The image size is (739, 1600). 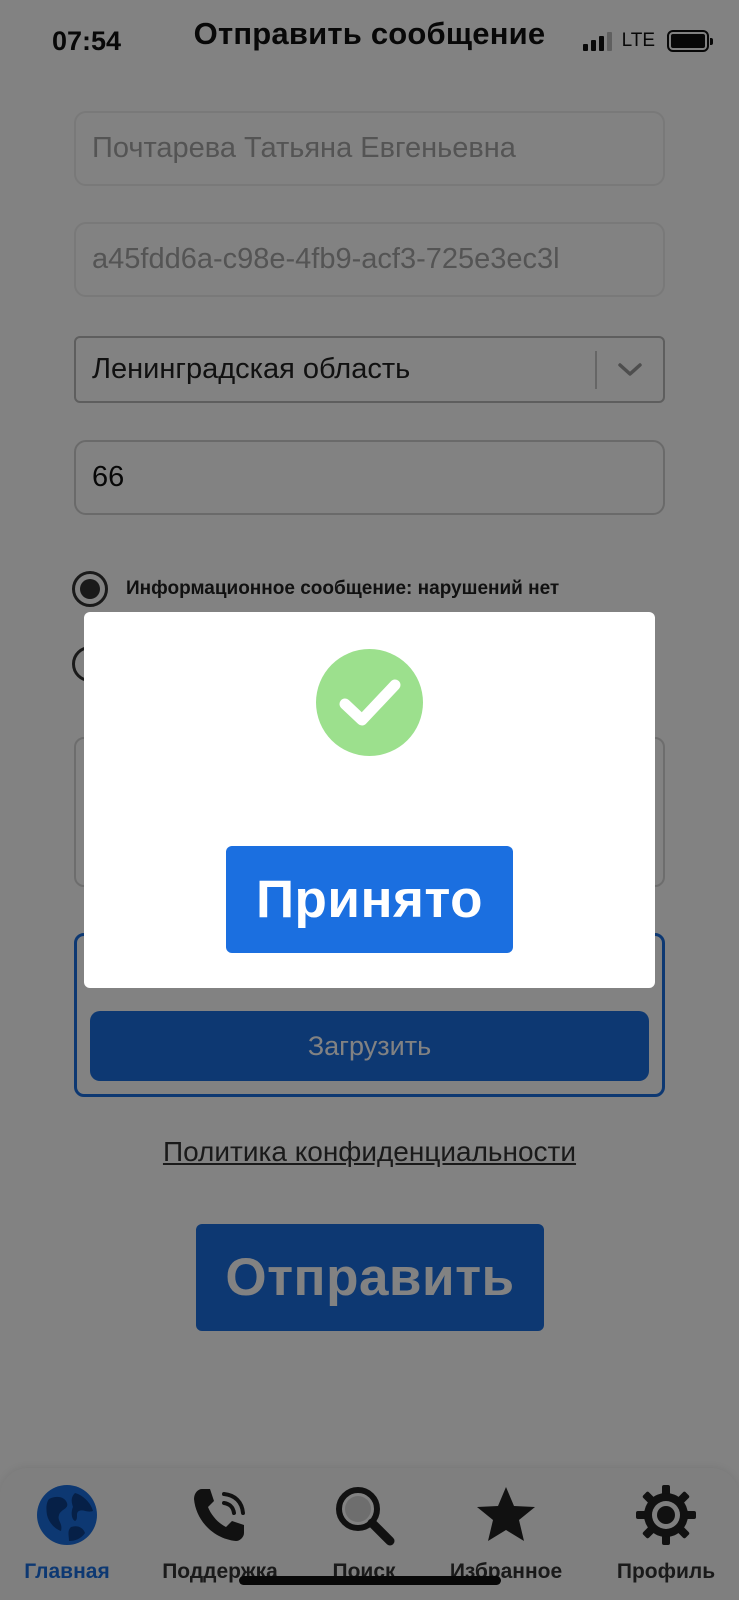 What do you see at coordinates (369, 899) in the screenshot?
I see `accept-button: Принято` at bounding box center [369, 899].